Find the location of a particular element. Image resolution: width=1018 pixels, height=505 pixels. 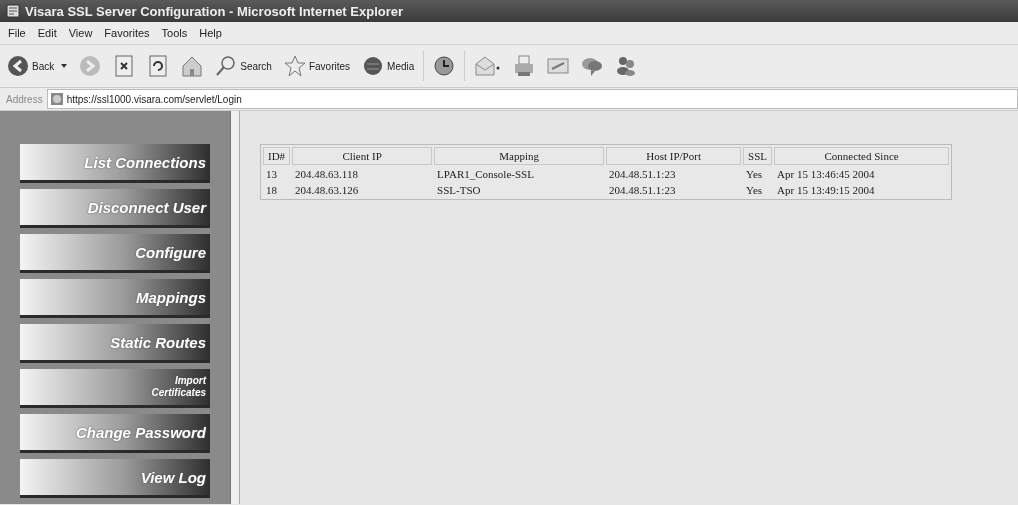

nav-button: View Log is located at coordinates (115, 478).